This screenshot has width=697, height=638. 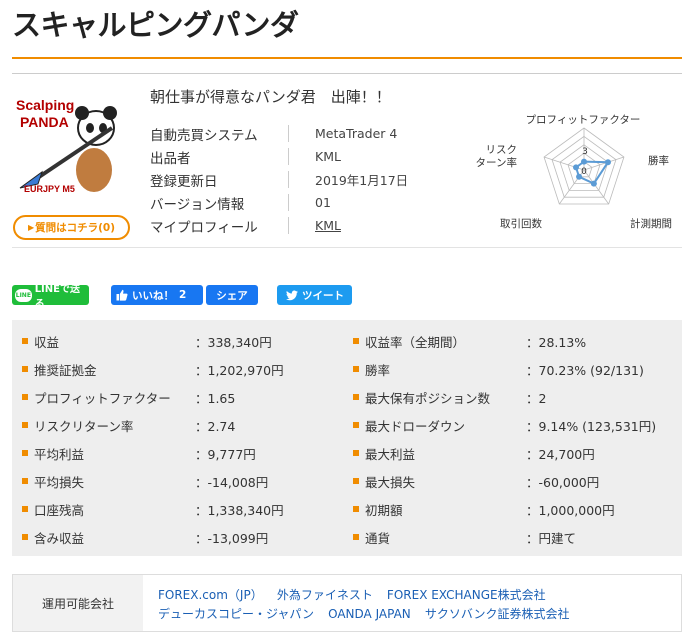 I want to click on stat-label: 推奨証拠金, so click(x=65, y=370).